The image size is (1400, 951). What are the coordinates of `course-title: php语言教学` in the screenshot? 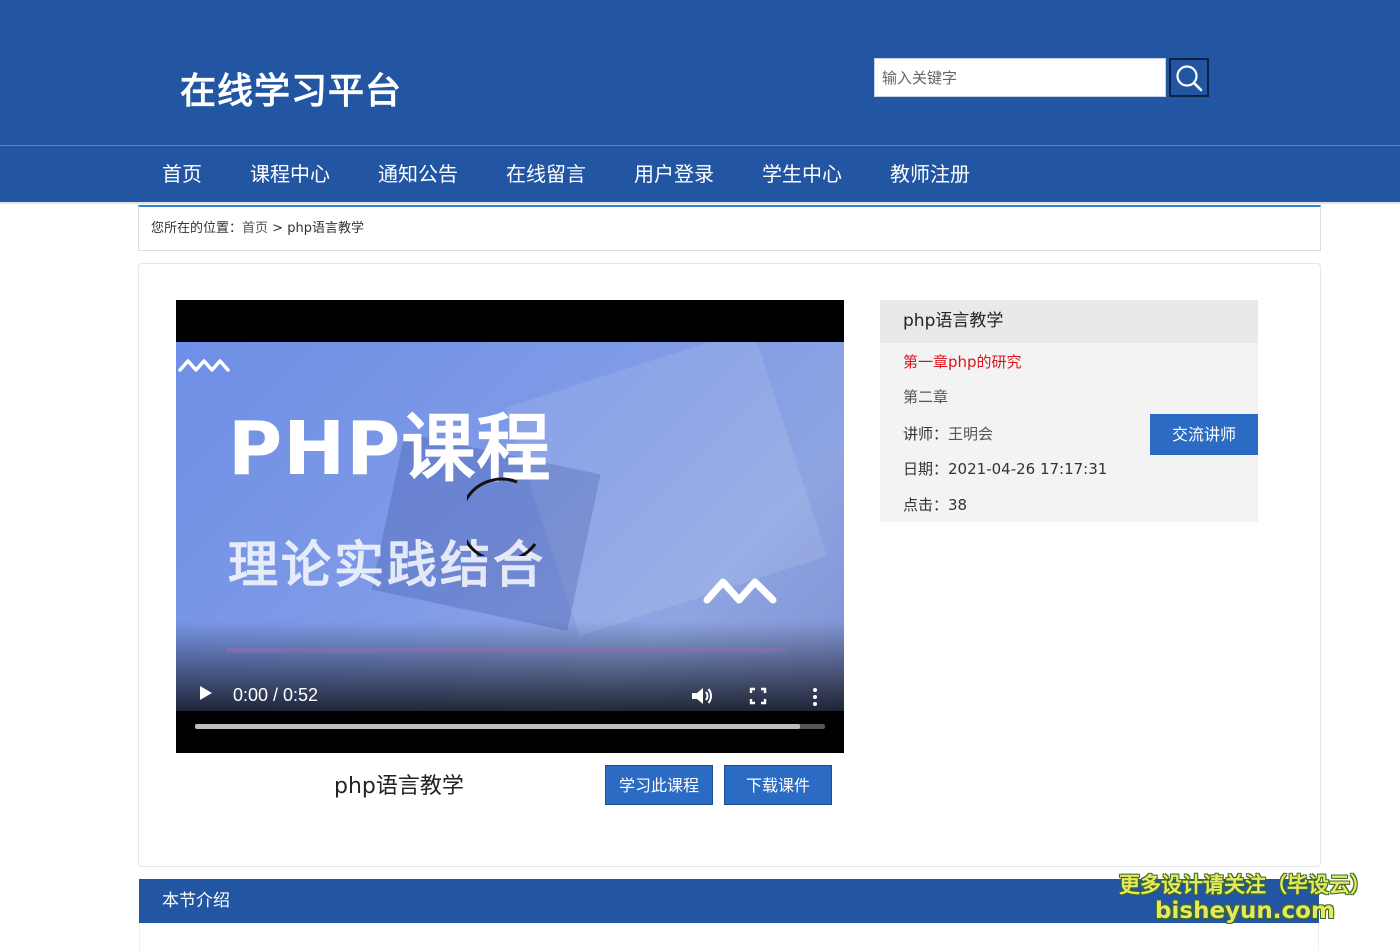 It's located at (399, 786).